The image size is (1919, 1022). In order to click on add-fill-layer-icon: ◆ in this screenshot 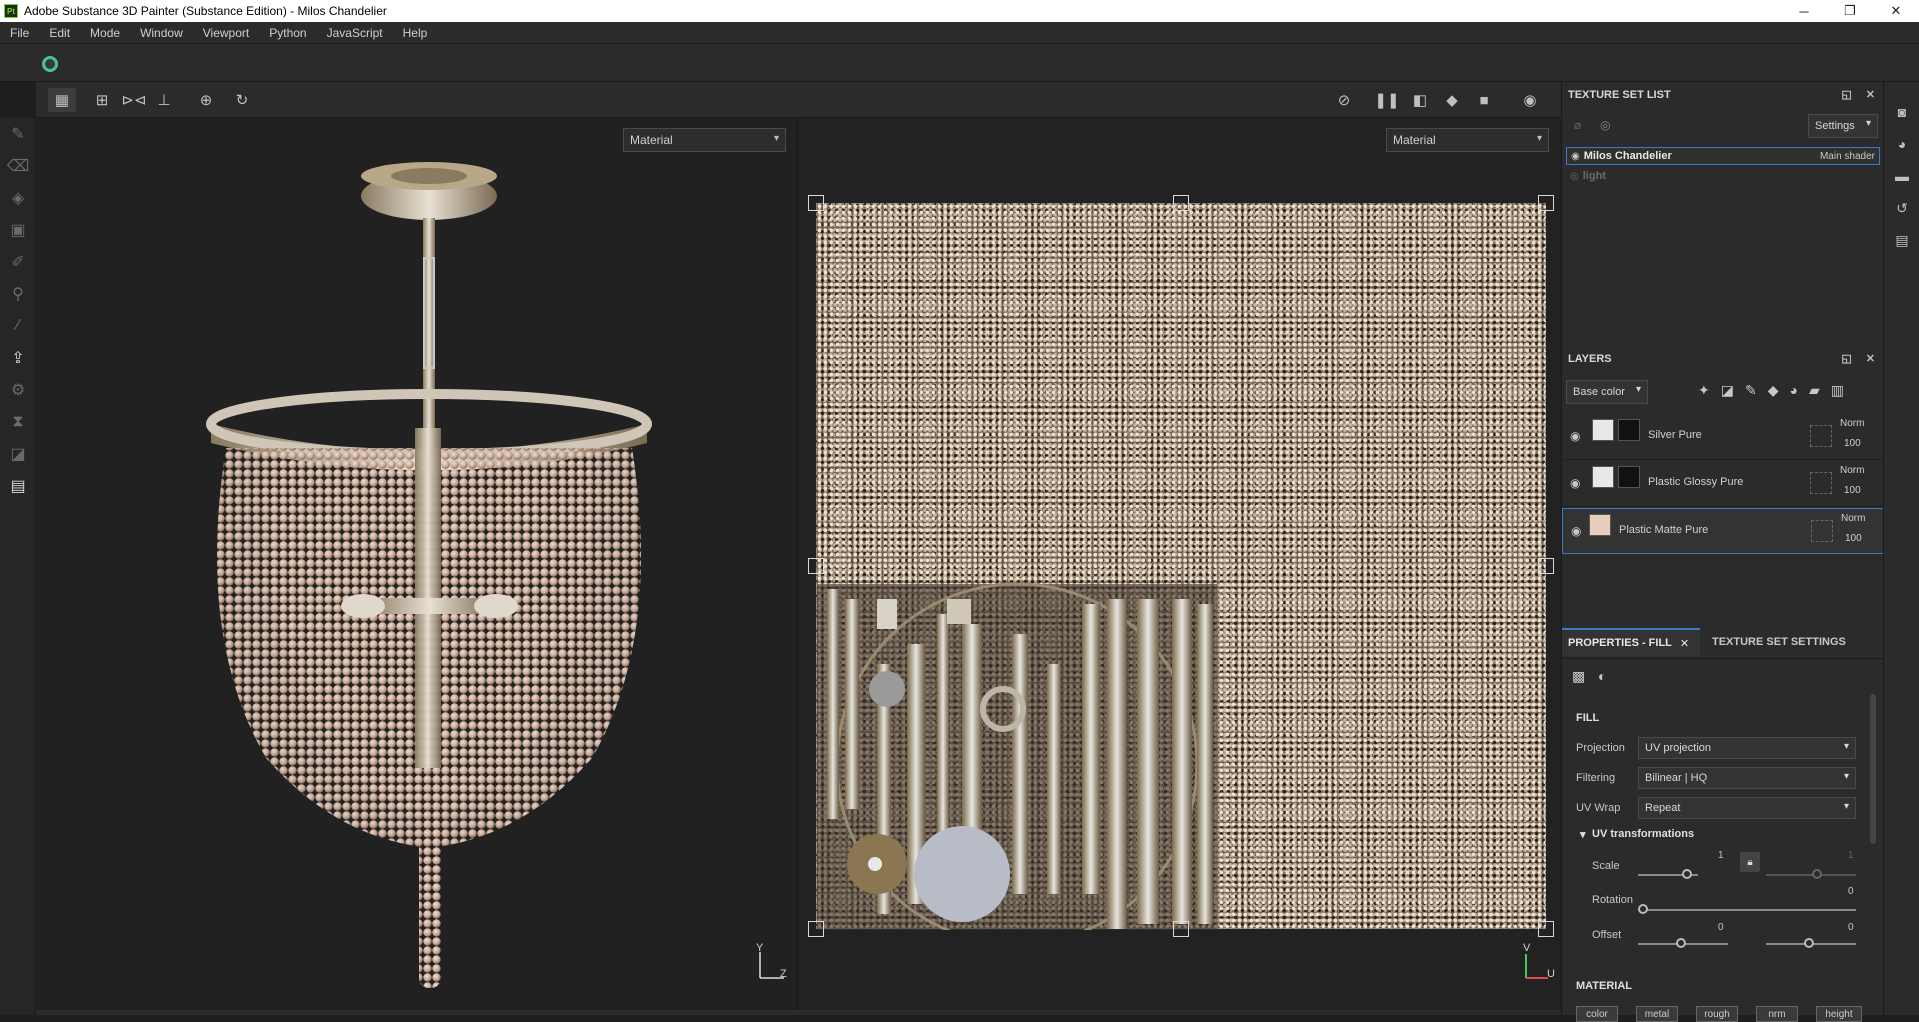, I will do `click(1773, 390)`.